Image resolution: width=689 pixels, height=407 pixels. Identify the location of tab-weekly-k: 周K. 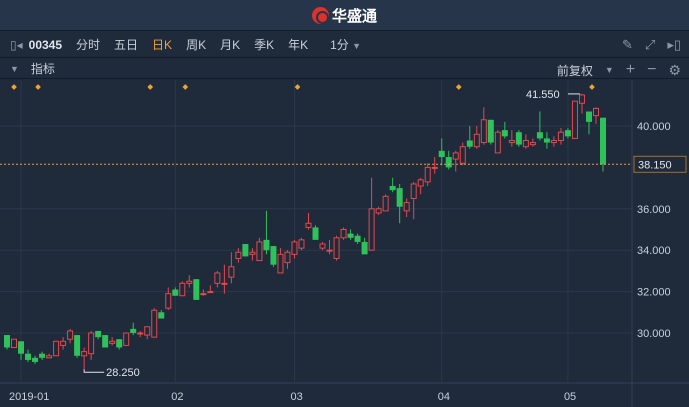
(196, 44).